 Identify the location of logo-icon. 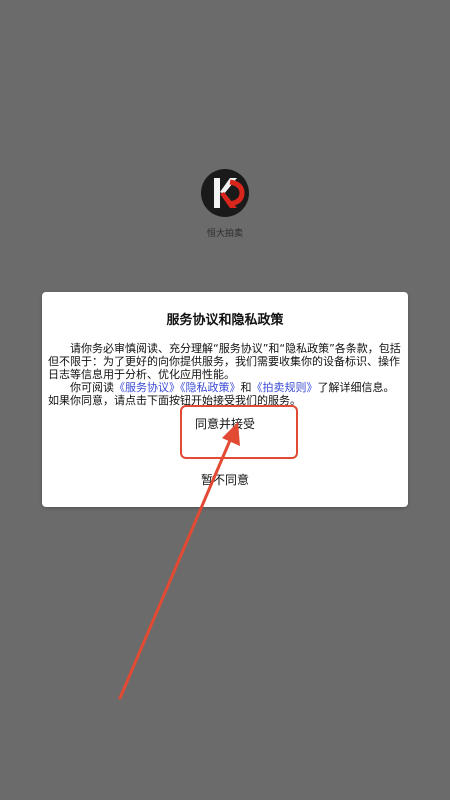
(225, 193).